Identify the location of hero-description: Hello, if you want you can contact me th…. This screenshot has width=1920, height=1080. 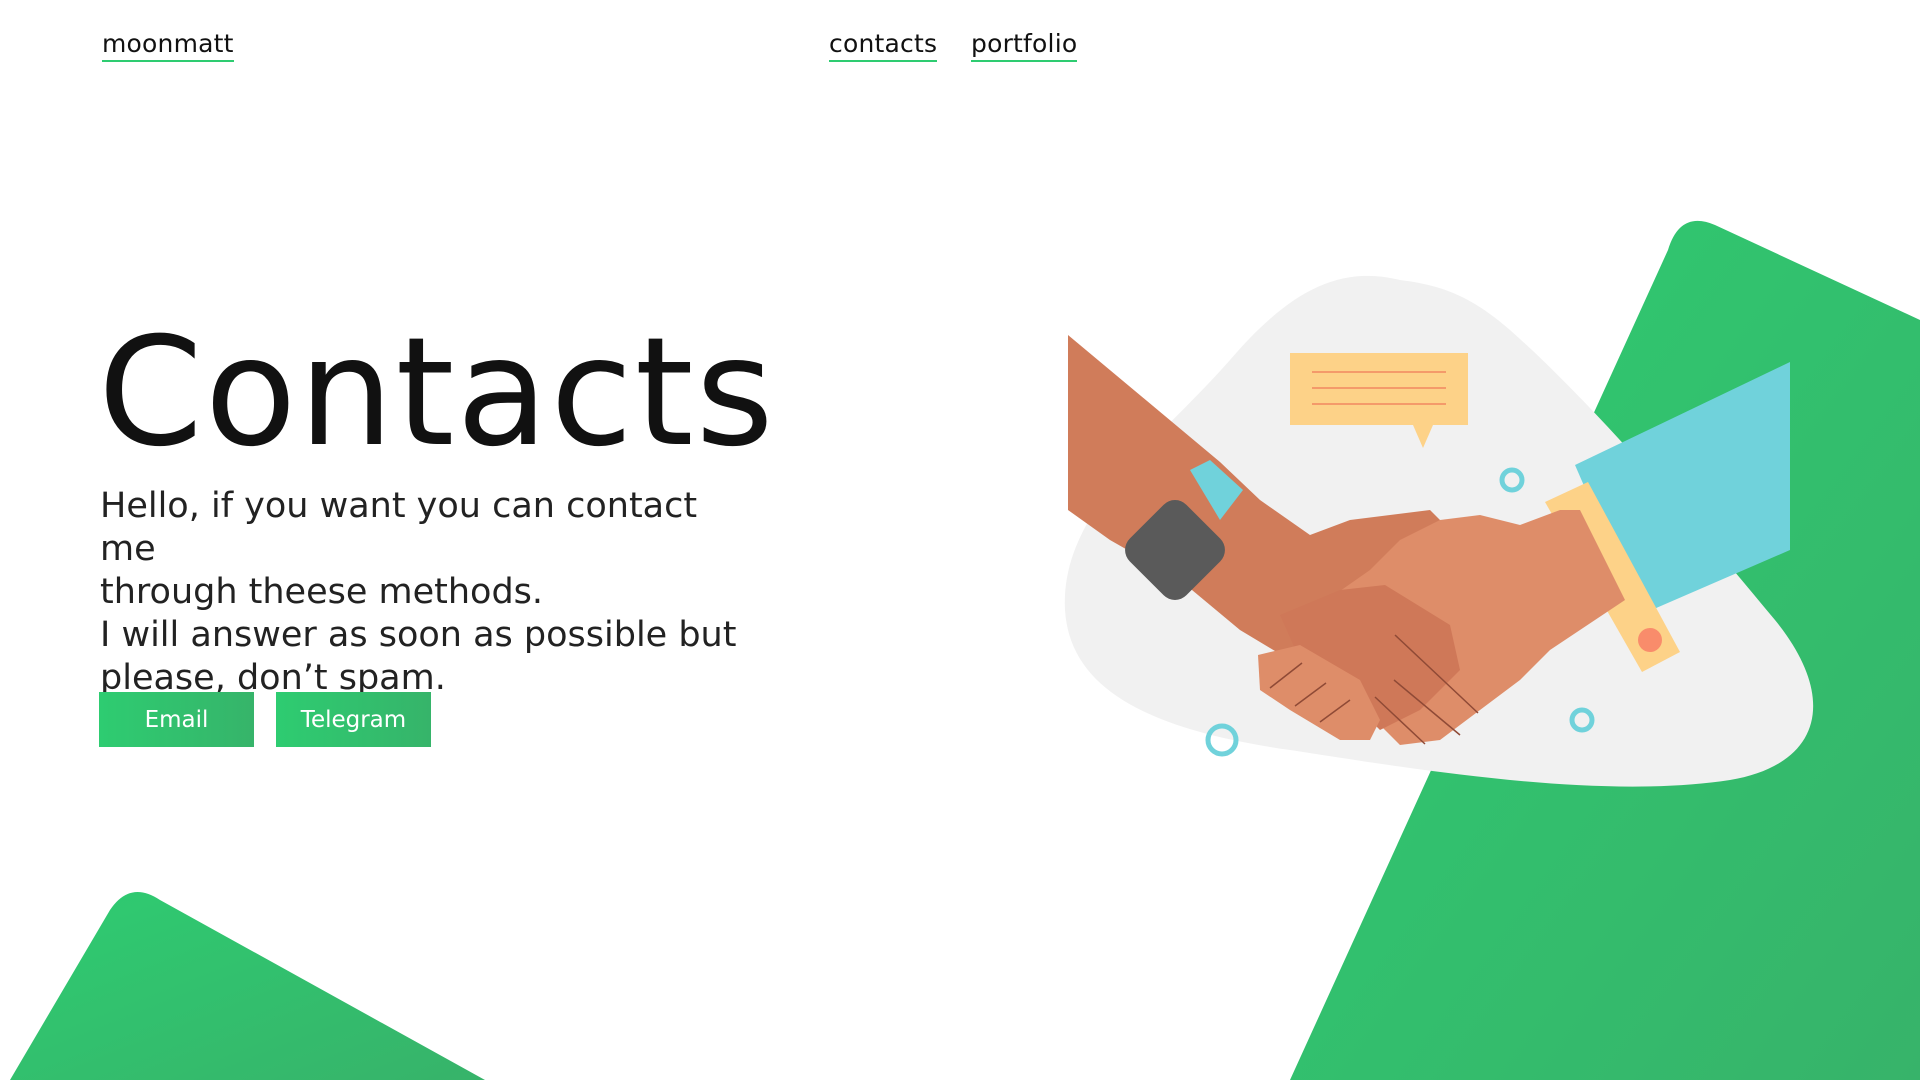
(420, 592).